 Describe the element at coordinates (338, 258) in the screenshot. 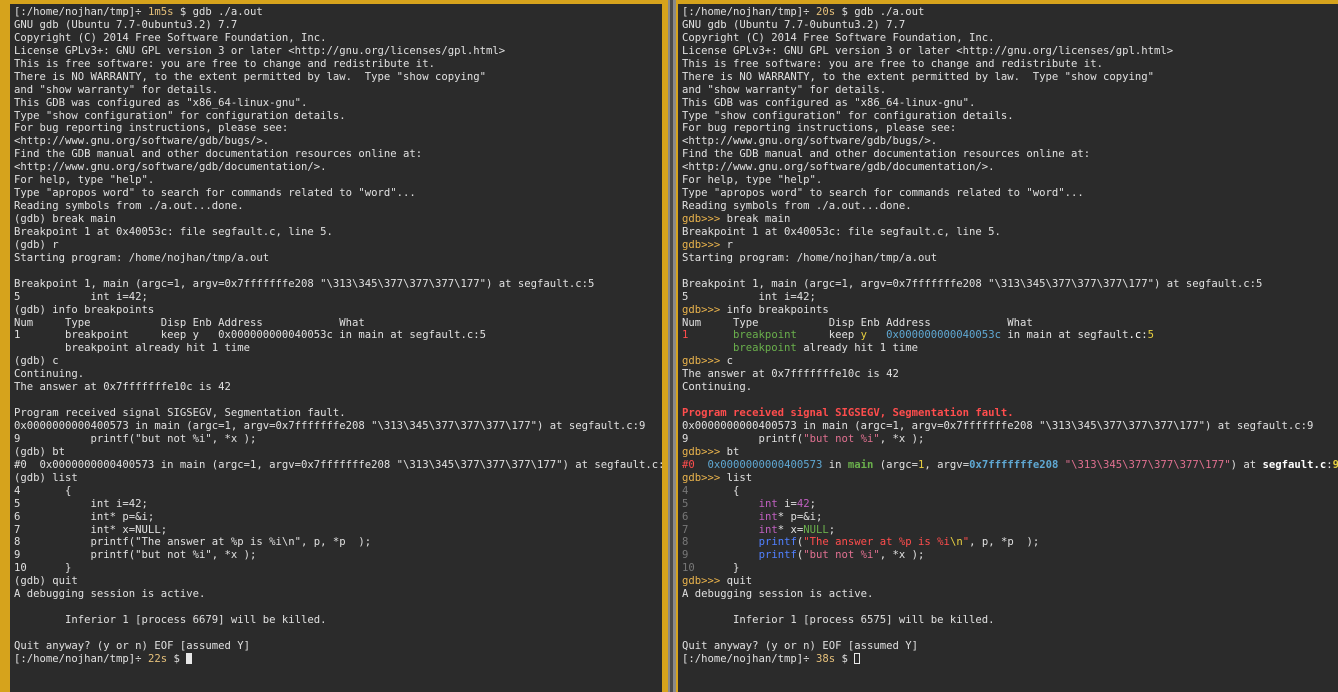

I see `terminal-line: Starting program: /home/nojhan/tmp/a.out` at that location.